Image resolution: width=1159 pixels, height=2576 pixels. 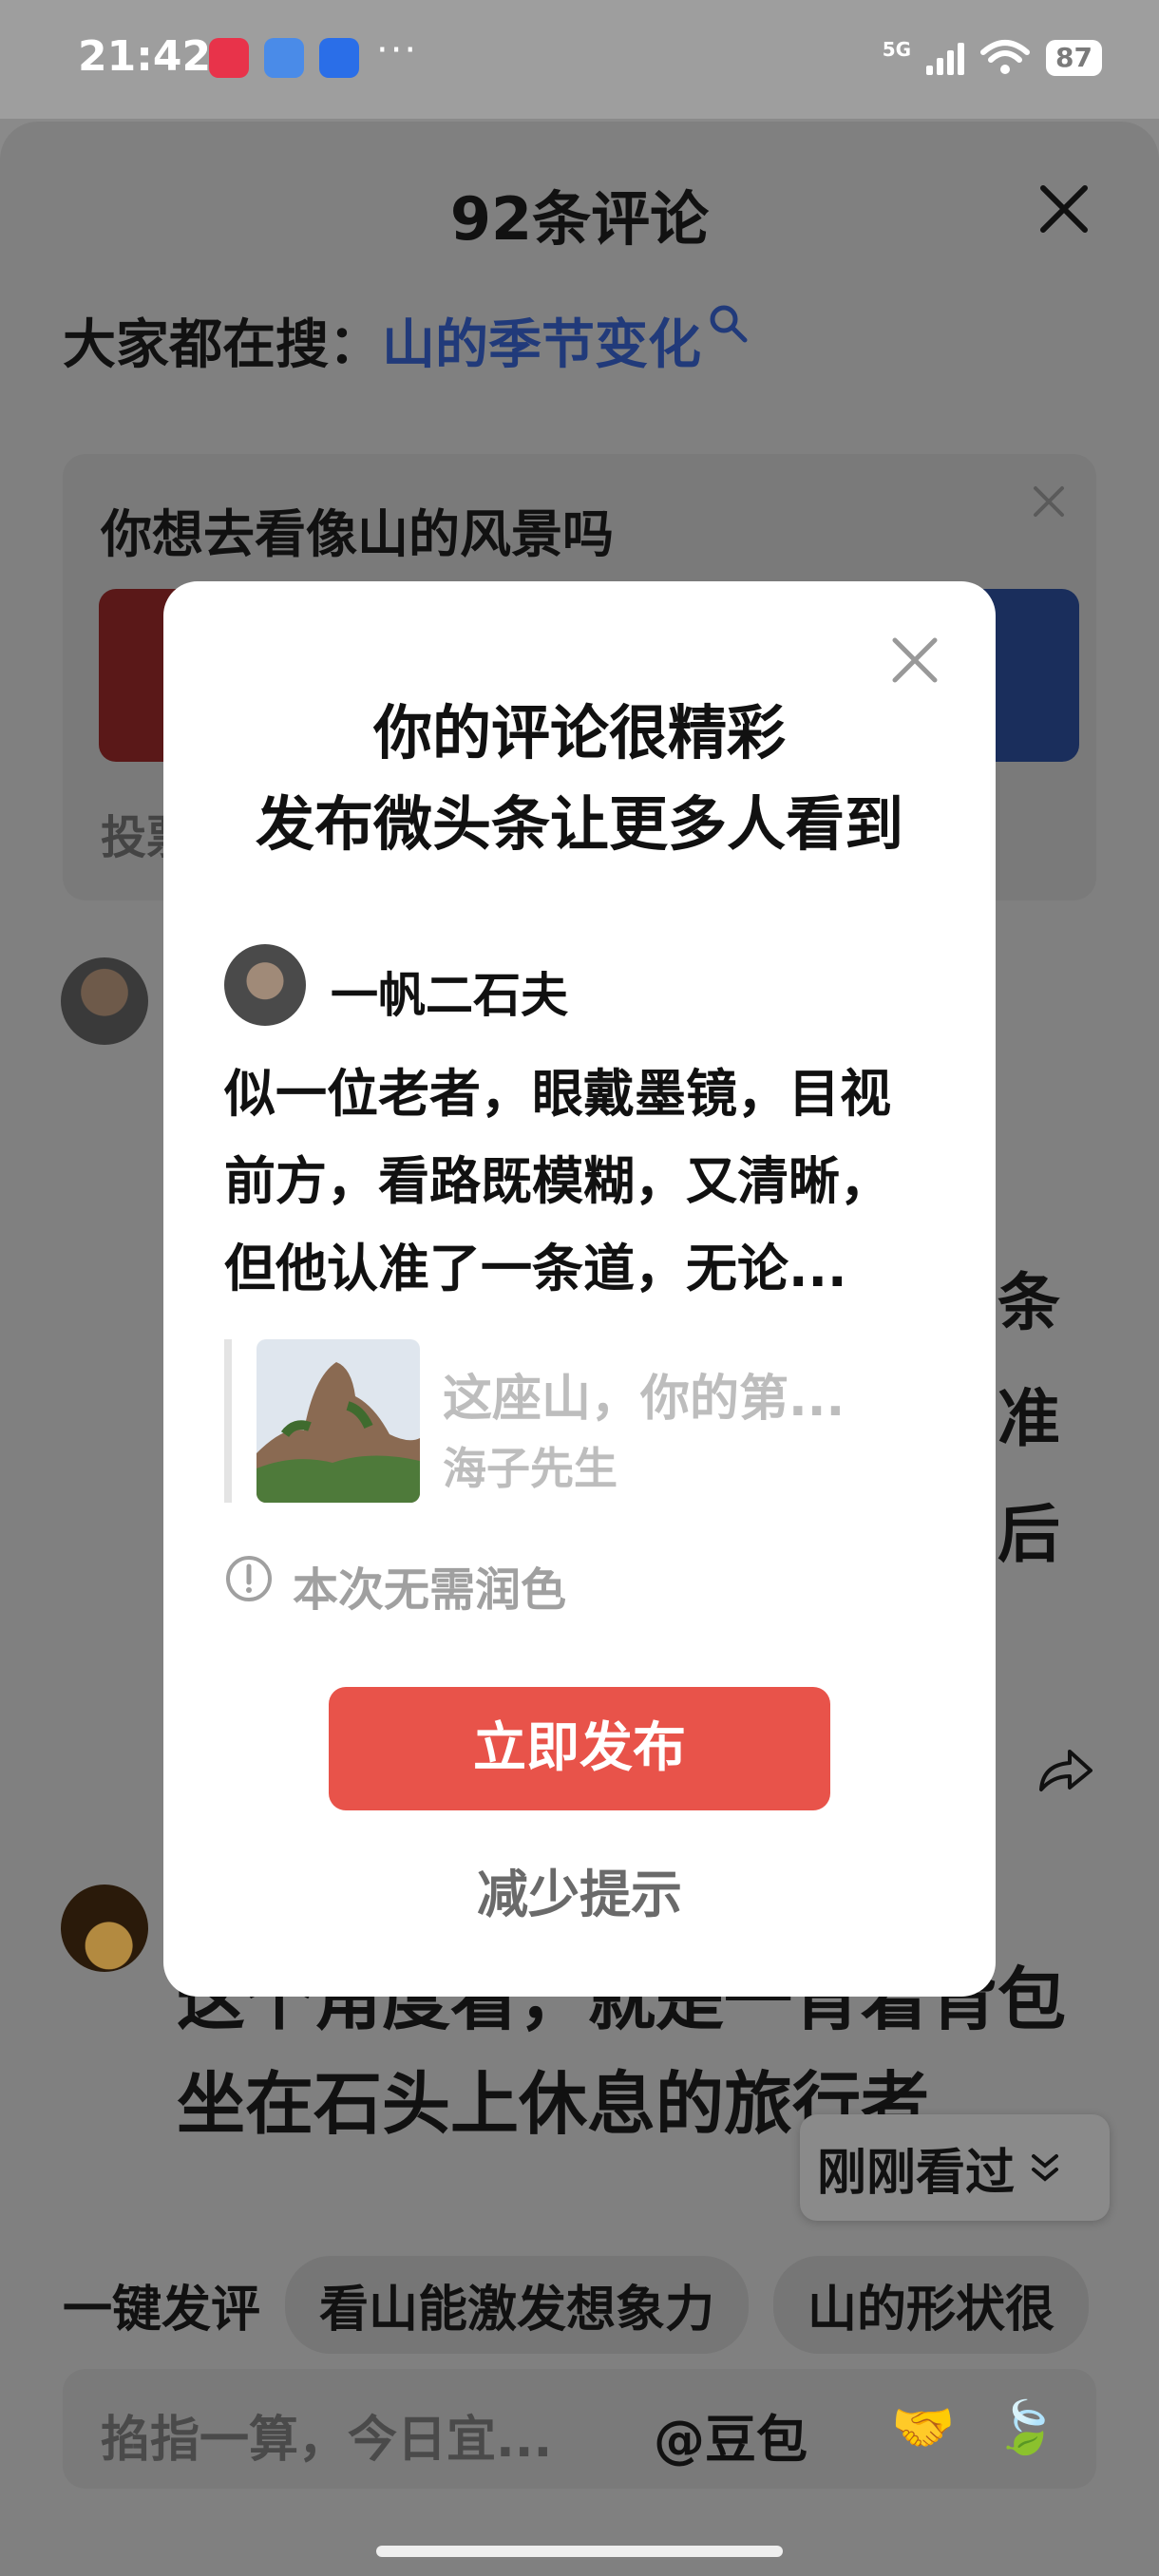 I want to click on trending-search: 大家都在搜：山的季节变化, so click(x=406, y=340).